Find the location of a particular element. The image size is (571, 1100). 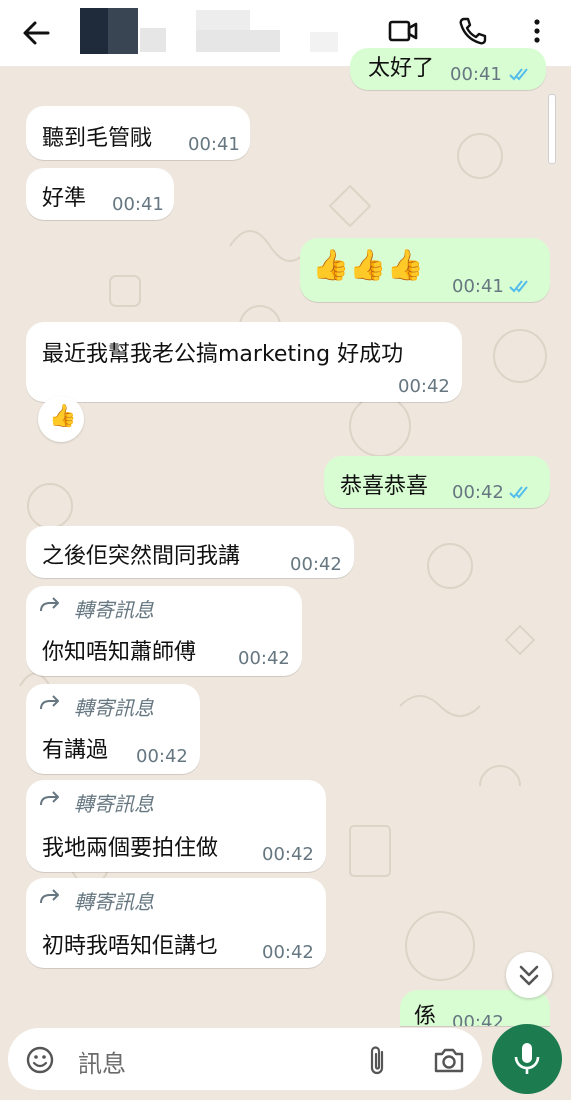

message-incoming-forwarded: 轉寄訊息 有講過 00:42 is located at coordinates (113, 729).